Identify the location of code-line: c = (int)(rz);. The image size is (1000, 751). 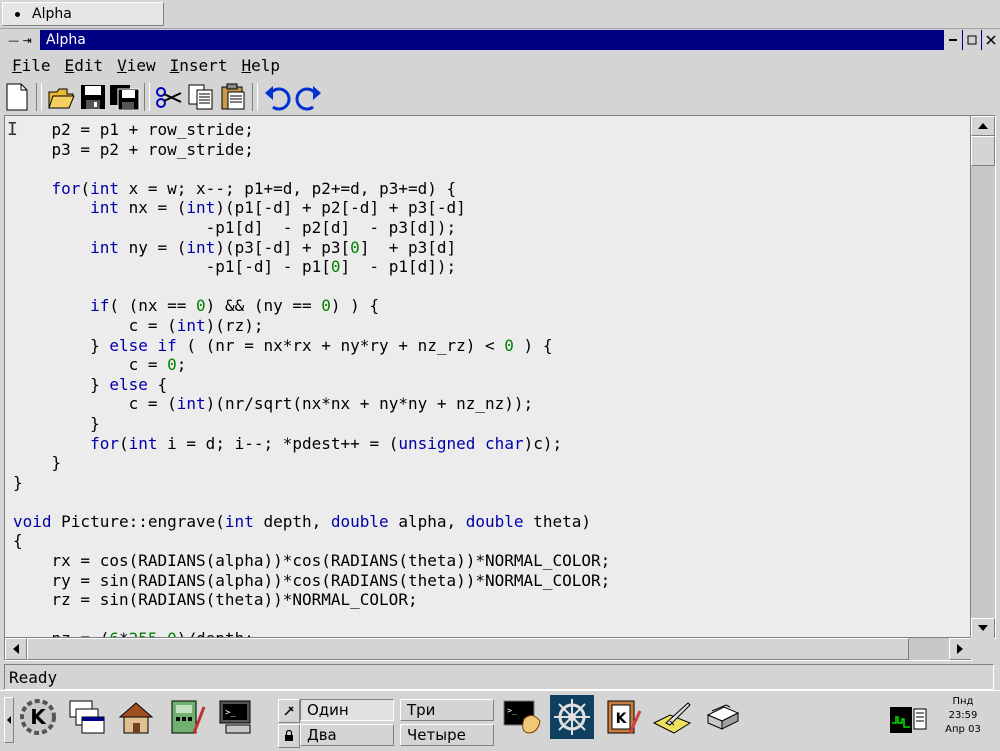
(492, 326).